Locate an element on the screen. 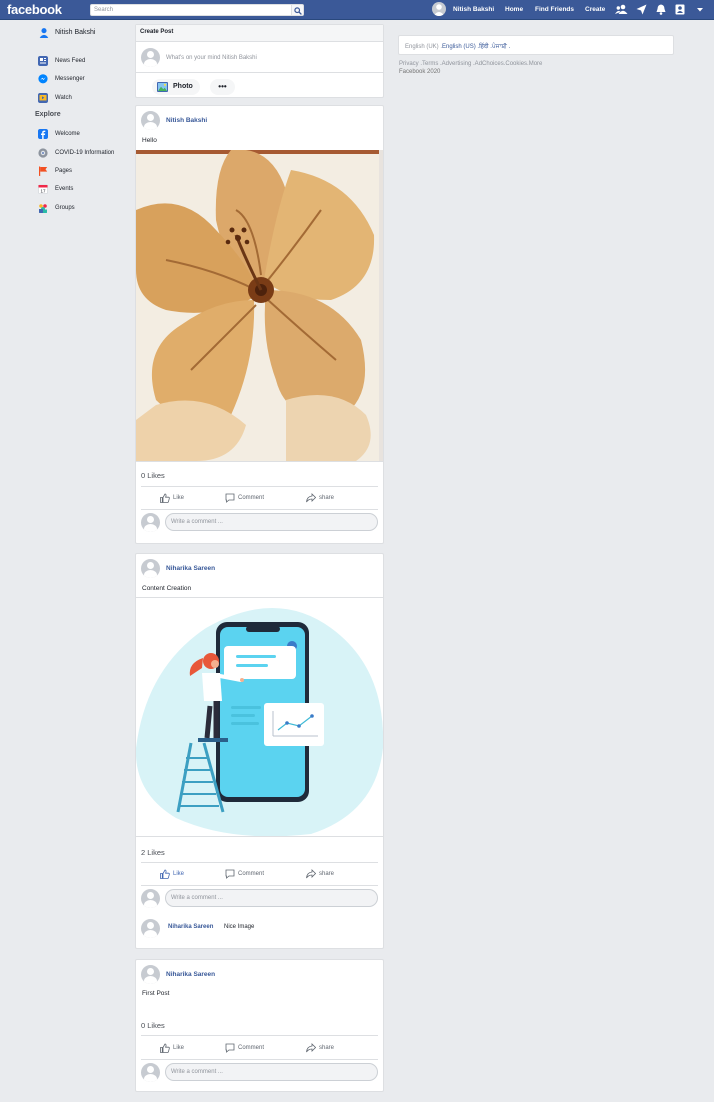  search-input: Search is located at coordinates (191, 10).